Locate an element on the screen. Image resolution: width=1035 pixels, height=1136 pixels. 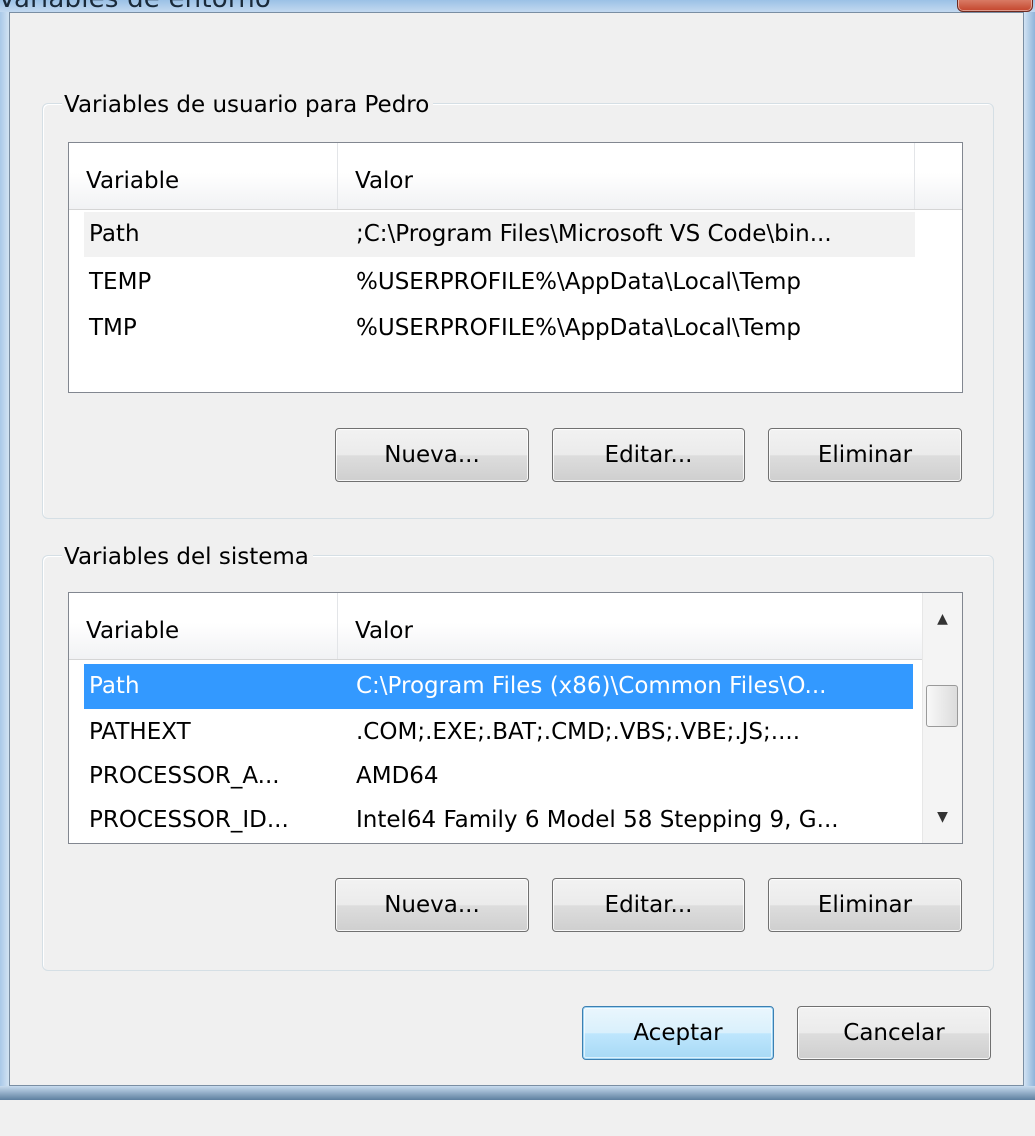
scroll-thumb is located at coordinates (942, 706).